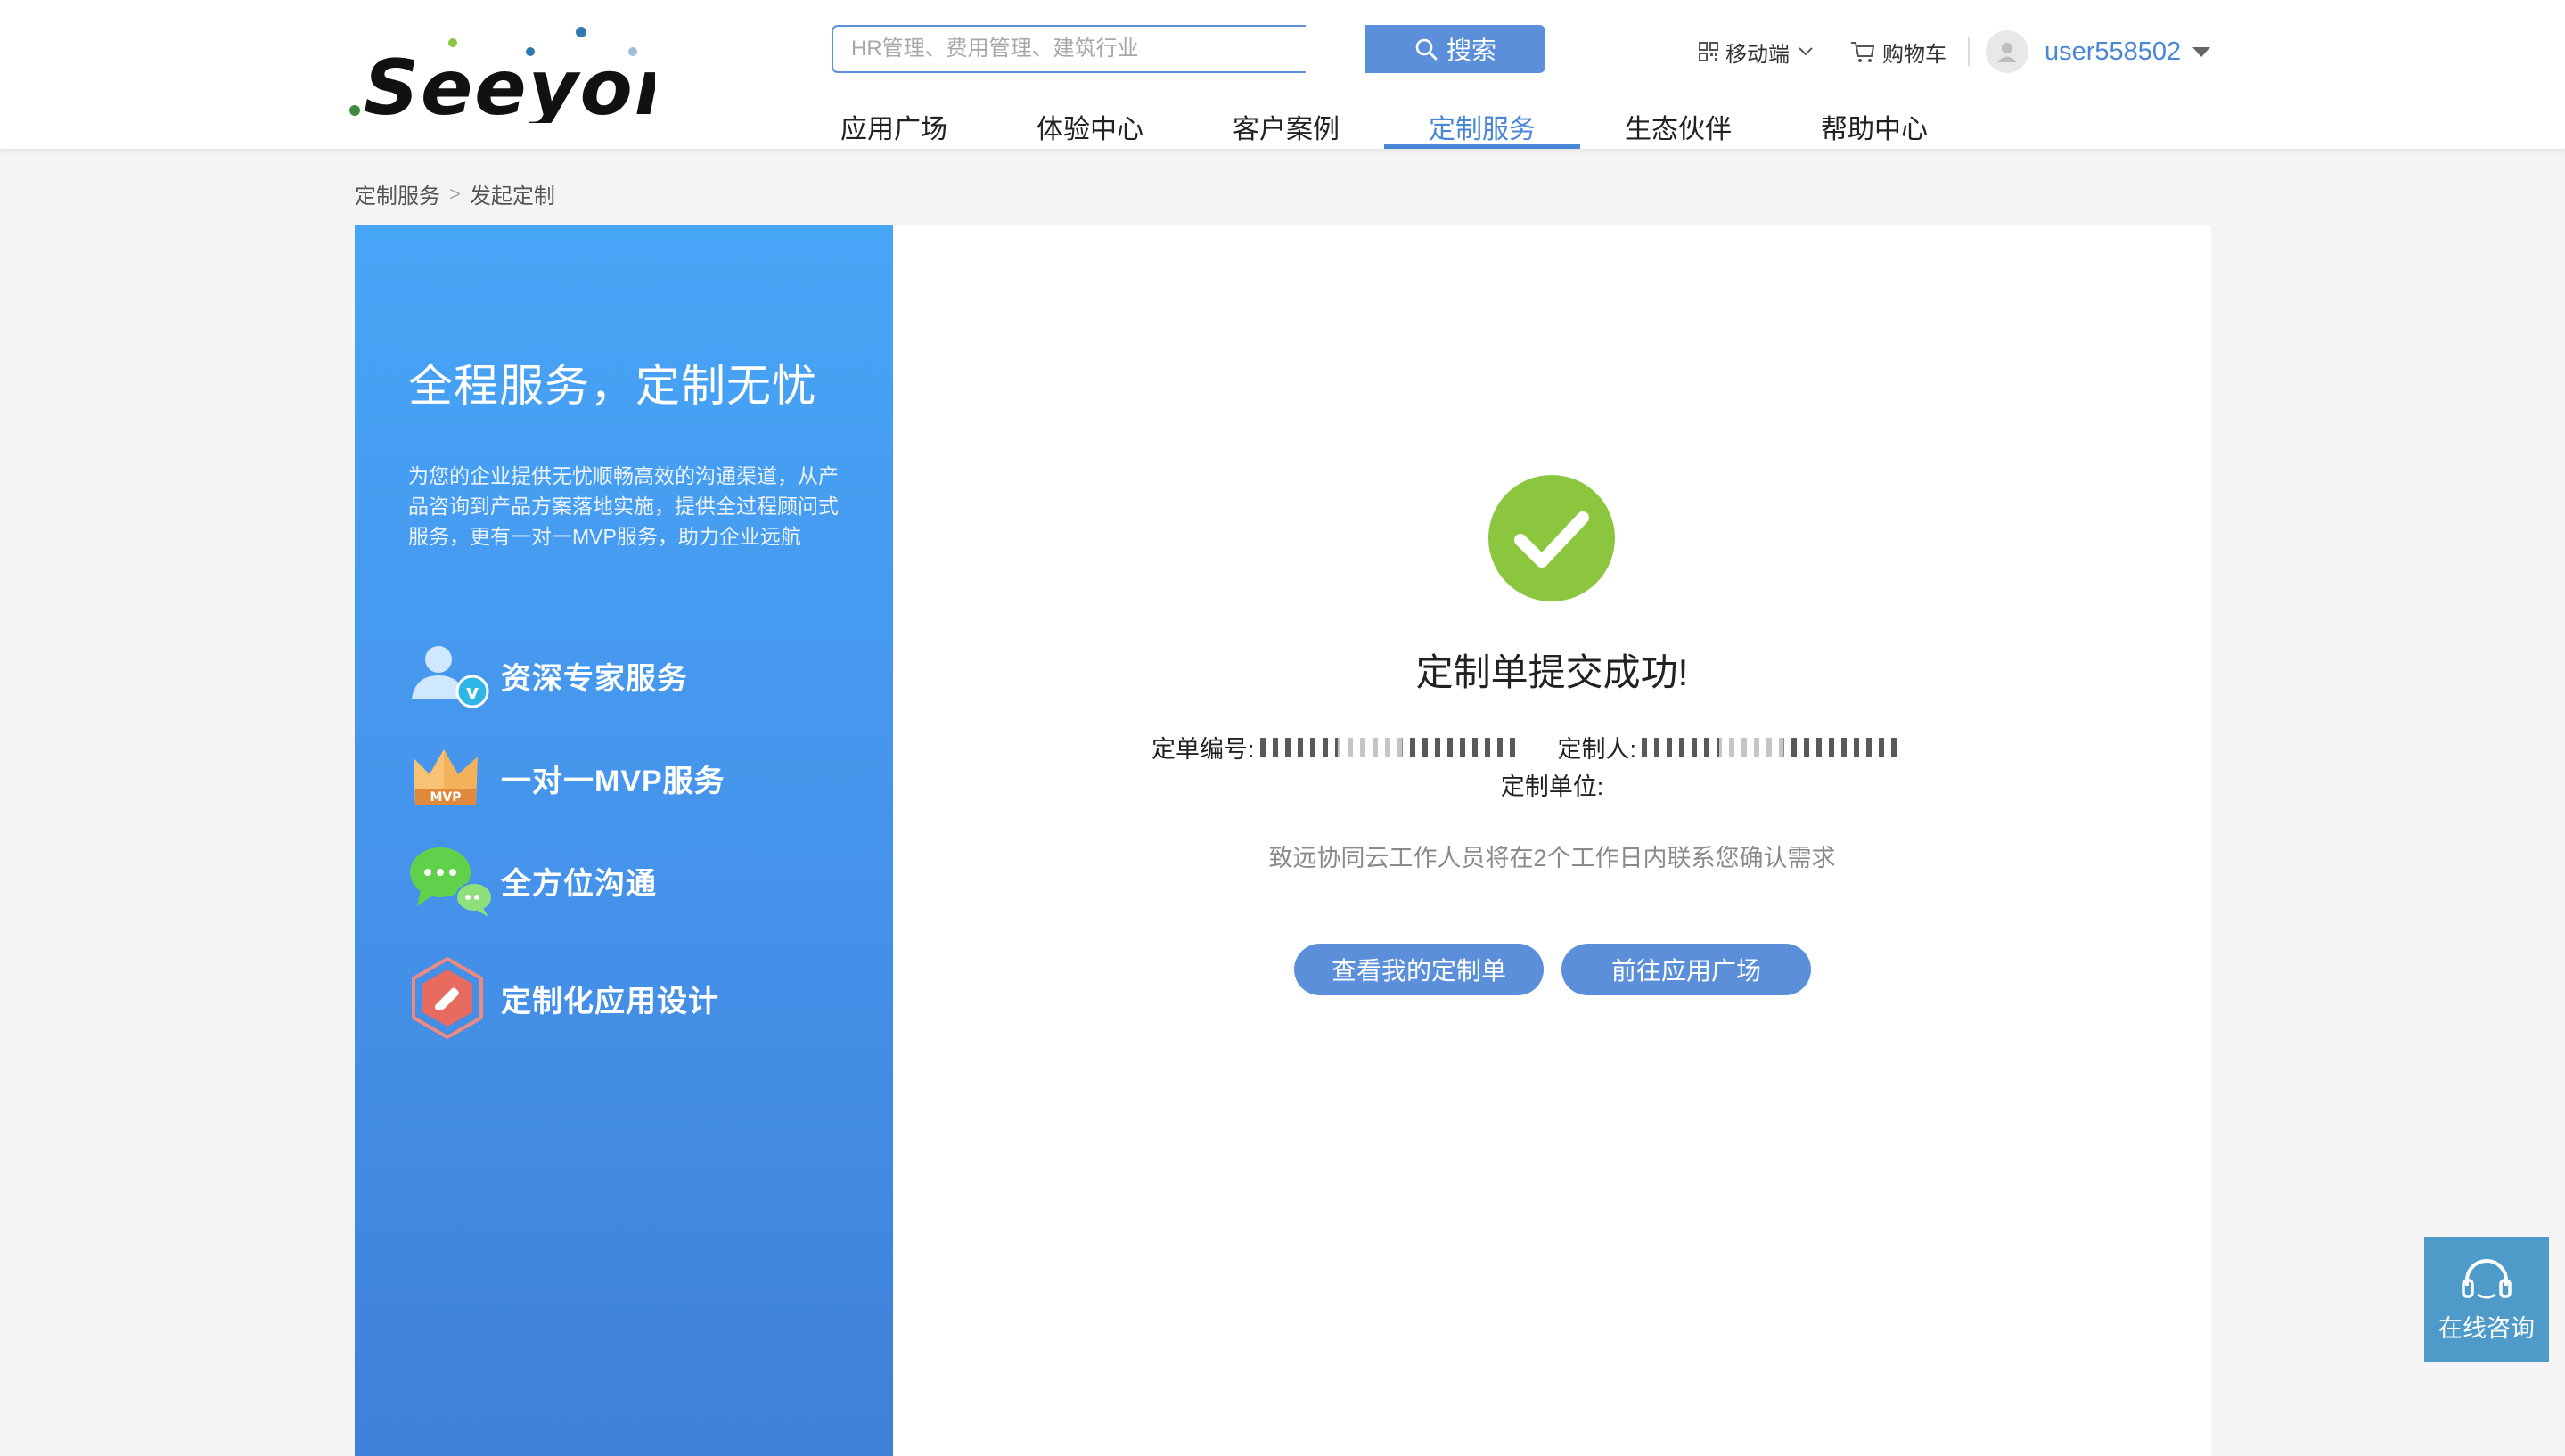 This screenshot has height=1456, width=2565. What do you see at coordinates (451, 778) in the screenshot?
I see `crown-mvp-icon: MVP` at bounding box center [451, 778].